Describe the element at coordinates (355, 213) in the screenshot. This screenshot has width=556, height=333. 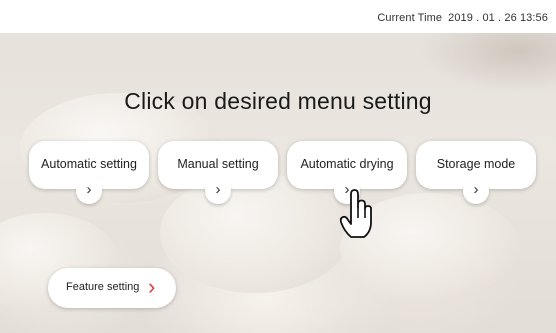
I see `hand-pointer-icon` at that location.